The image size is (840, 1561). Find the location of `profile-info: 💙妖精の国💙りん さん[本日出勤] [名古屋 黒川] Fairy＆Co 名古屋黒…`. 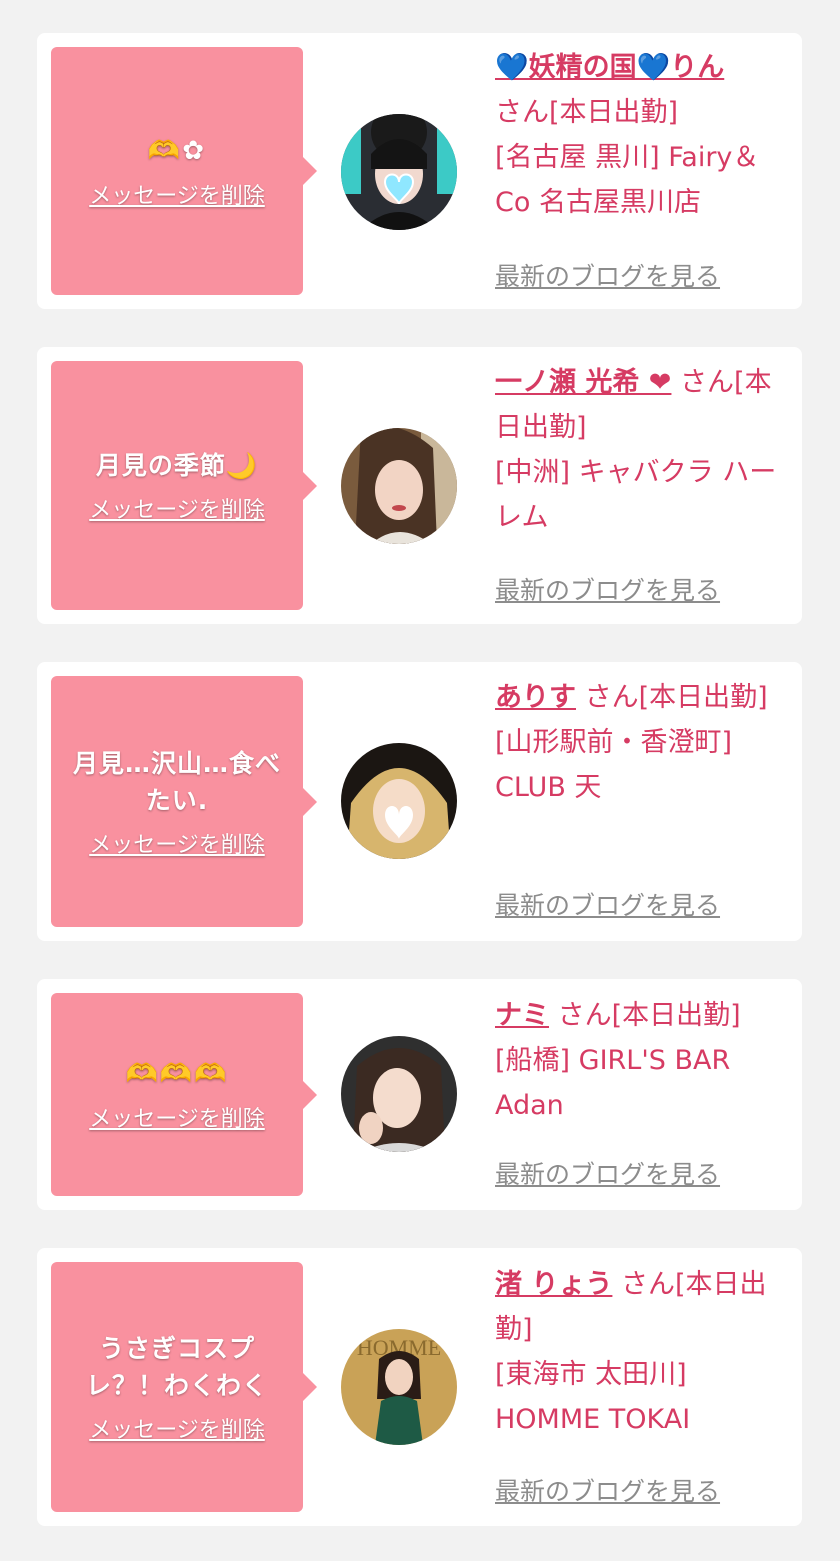

profile-info: 💙妖精の国💙りん さん[本日出勤] [名古屋 黒川] Fairy＆Co 名古屋黒… is located at coordinates (642, 135).